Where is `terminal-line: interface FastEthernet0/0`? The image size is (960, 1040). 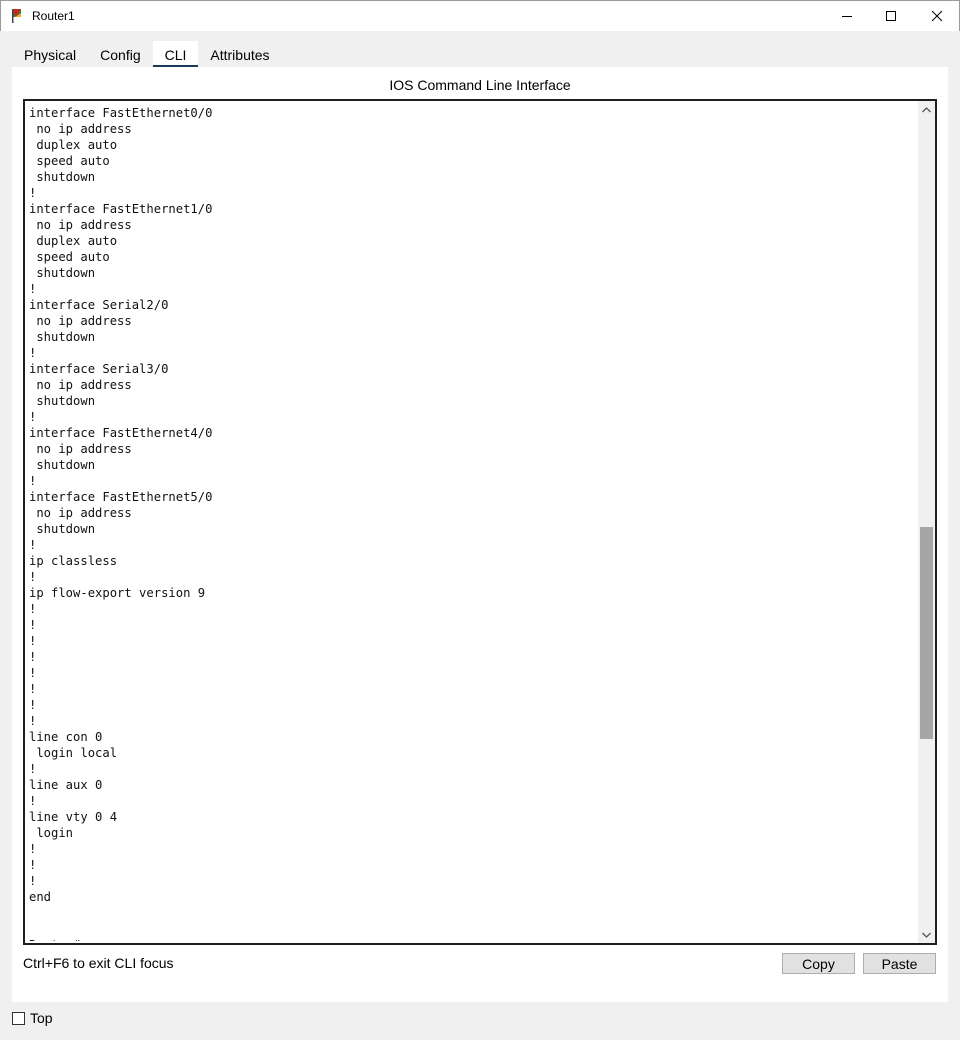
terminal-line: interface FastEthernet0/0 is located at coordinates (121, 113).